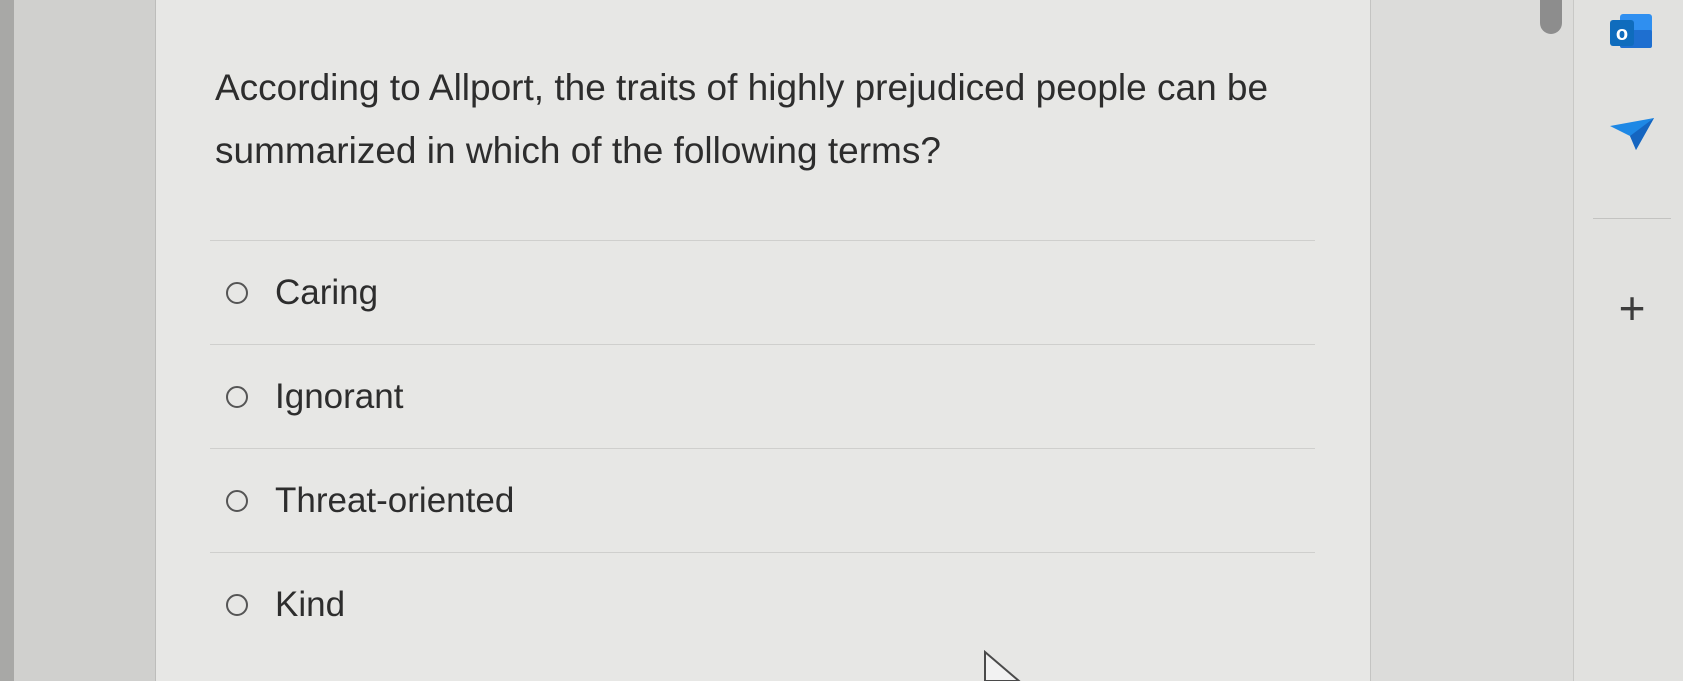 This screenshot has height=681, width=1683. I want to click on rail-divider, so click(1632, 218).